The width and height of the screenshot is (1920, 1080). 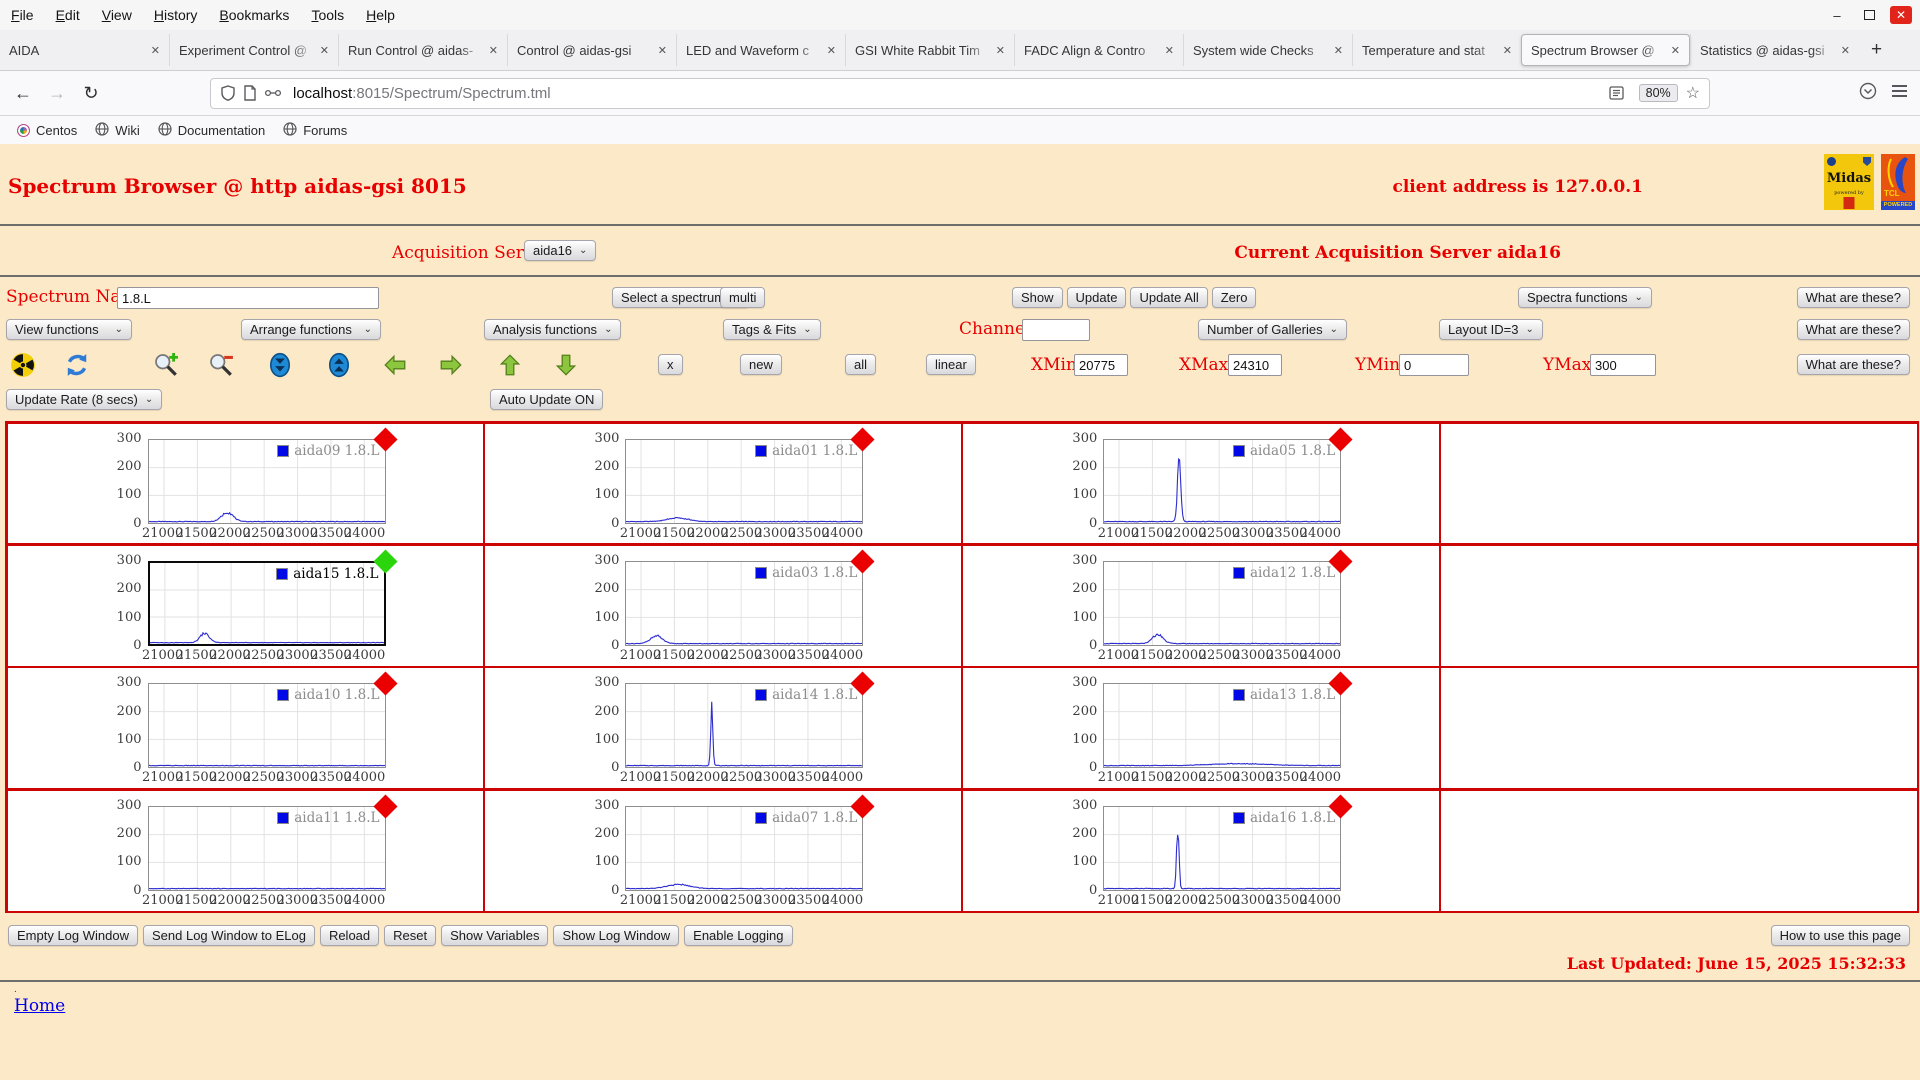 I want to click on tab-9: Temperature and stat ✕, so click(x=1436, y=50).